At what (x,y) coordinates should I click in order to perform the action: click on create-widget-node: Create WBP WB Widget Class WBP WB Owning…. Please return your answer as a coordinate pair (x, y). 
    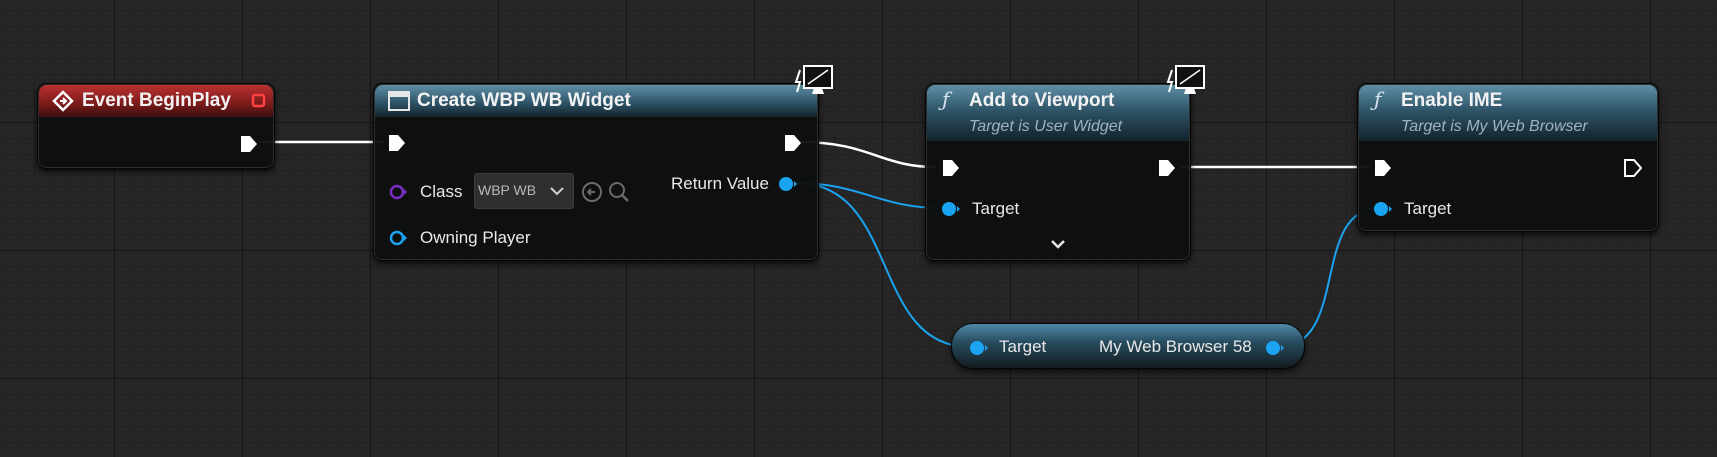
    Looking at the image, I should click on (603, 163).